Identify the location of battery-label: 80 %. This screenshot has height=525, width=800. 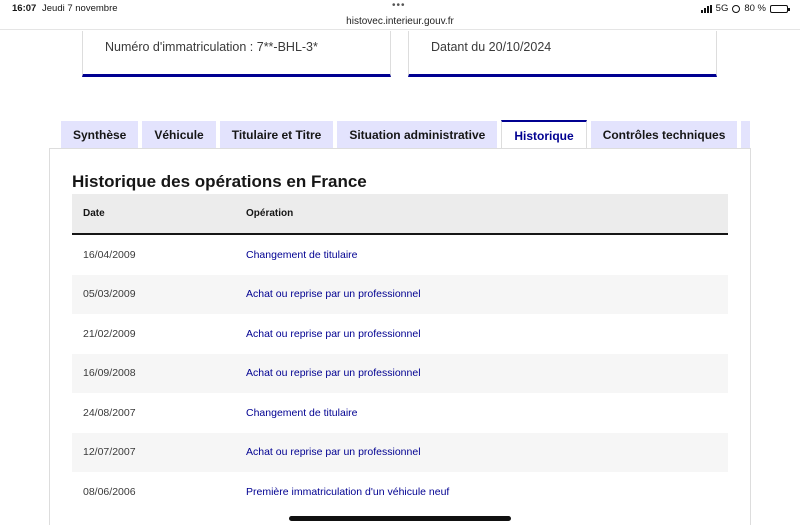
(755, 8).